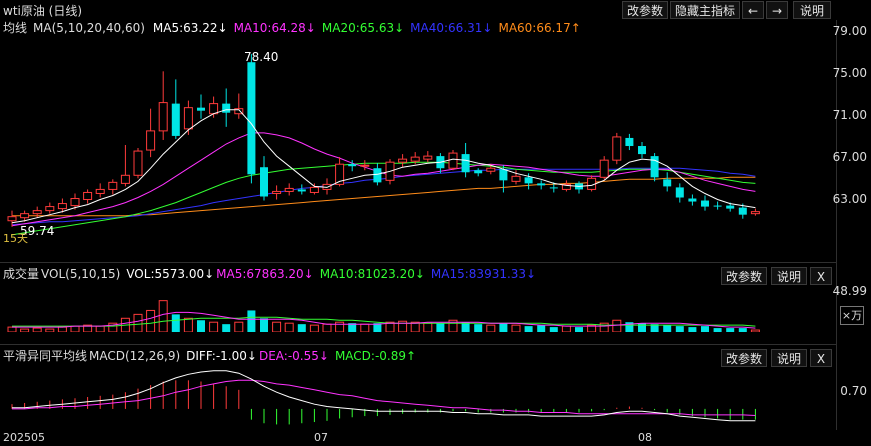  What do you see at coordinates (384, 397) in the screenshot?
I see `macd-dea-line` at bounding box center [384, 397].